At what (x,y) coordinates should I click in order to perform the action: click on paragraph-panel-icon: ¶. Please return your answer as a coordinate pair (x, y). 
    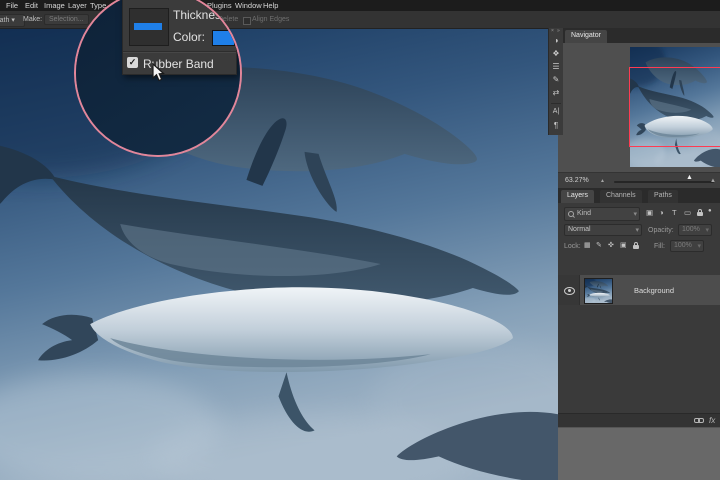
    Looking at the image, I should click on (556, 125).